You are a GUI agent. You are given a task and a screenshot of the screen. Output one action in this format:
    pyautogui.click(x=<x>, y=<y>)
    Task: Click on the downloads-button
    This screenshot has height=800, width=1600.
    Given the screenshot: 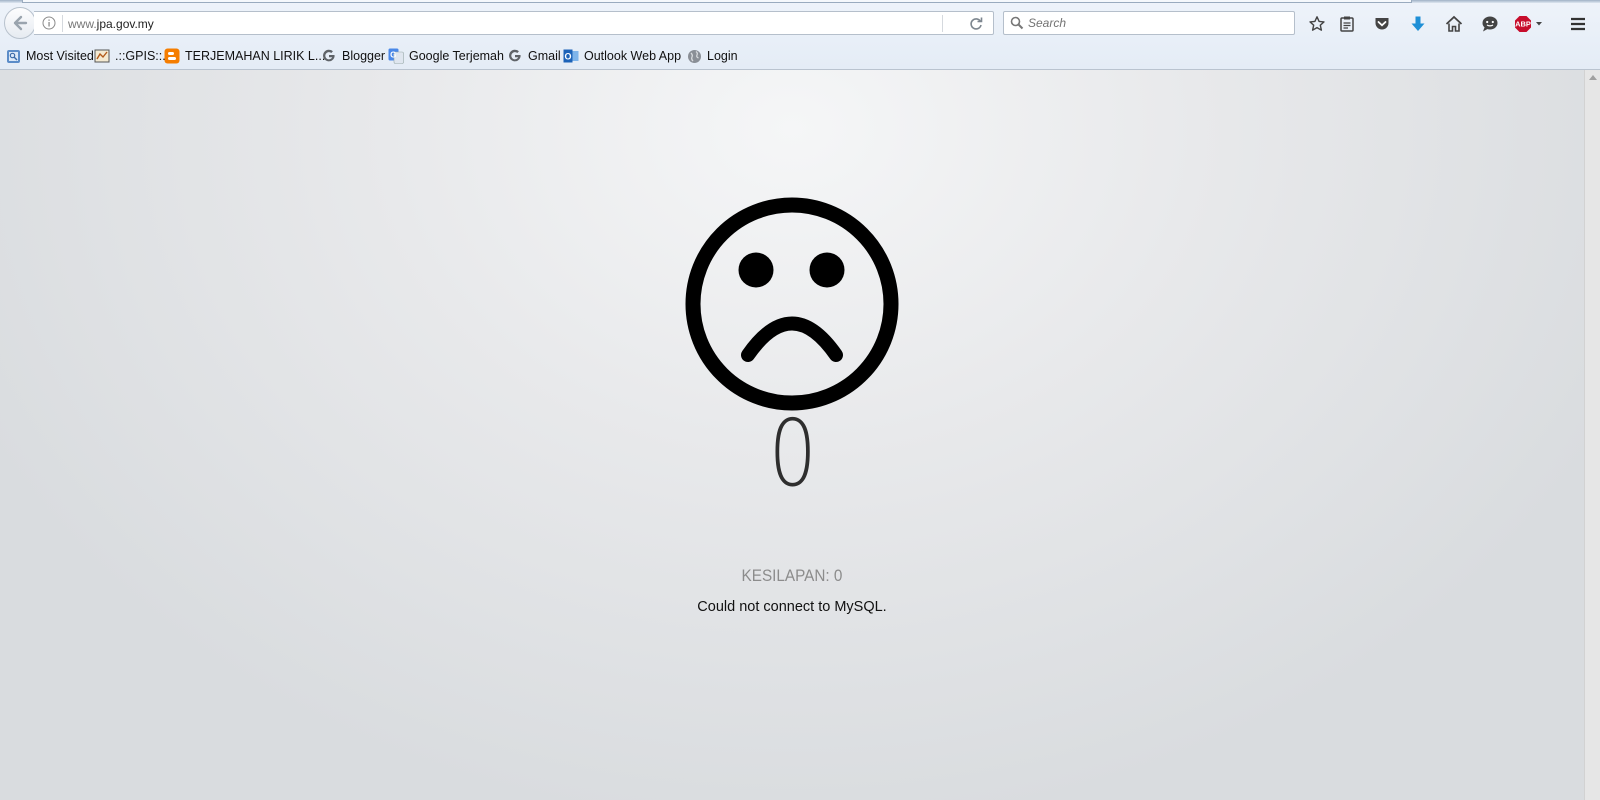 What is the action you would take?
    pyautogui.click(x=1418, y=24)
    